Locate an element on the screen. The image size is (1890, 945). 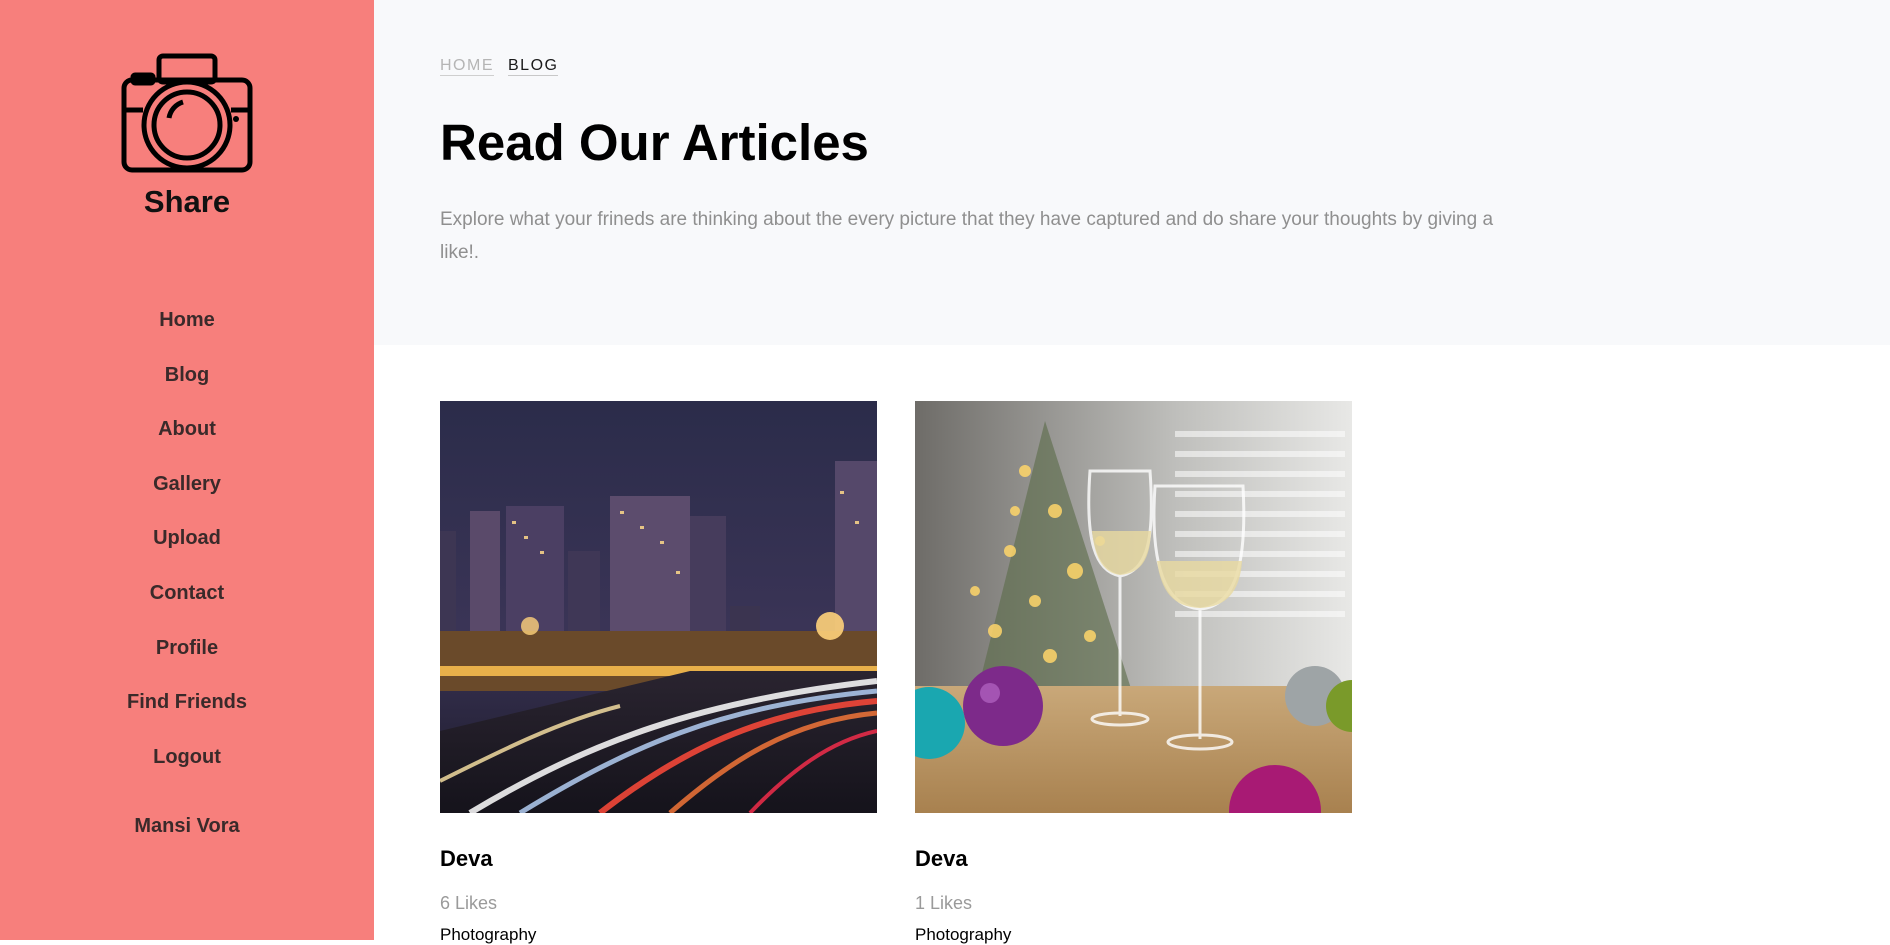
breadcrumb-current: BLOG is located at coordinates (533, 66).